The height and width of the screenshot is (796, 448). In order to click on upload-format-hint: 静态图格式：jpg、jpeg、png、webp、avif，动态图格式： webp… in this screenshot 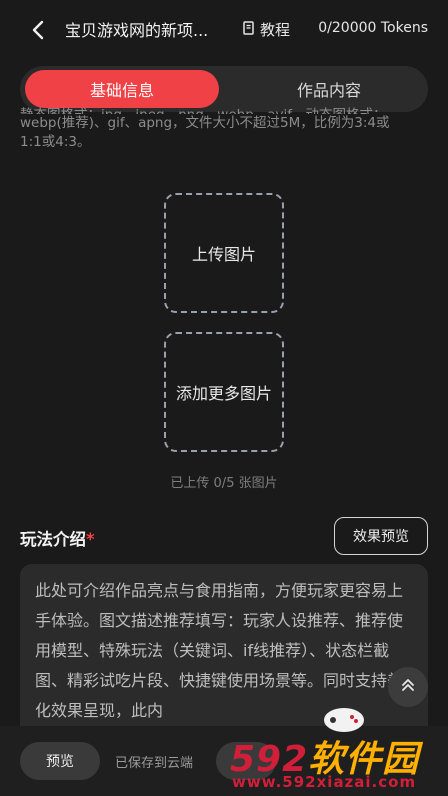, I will do `click(220, 129)`.